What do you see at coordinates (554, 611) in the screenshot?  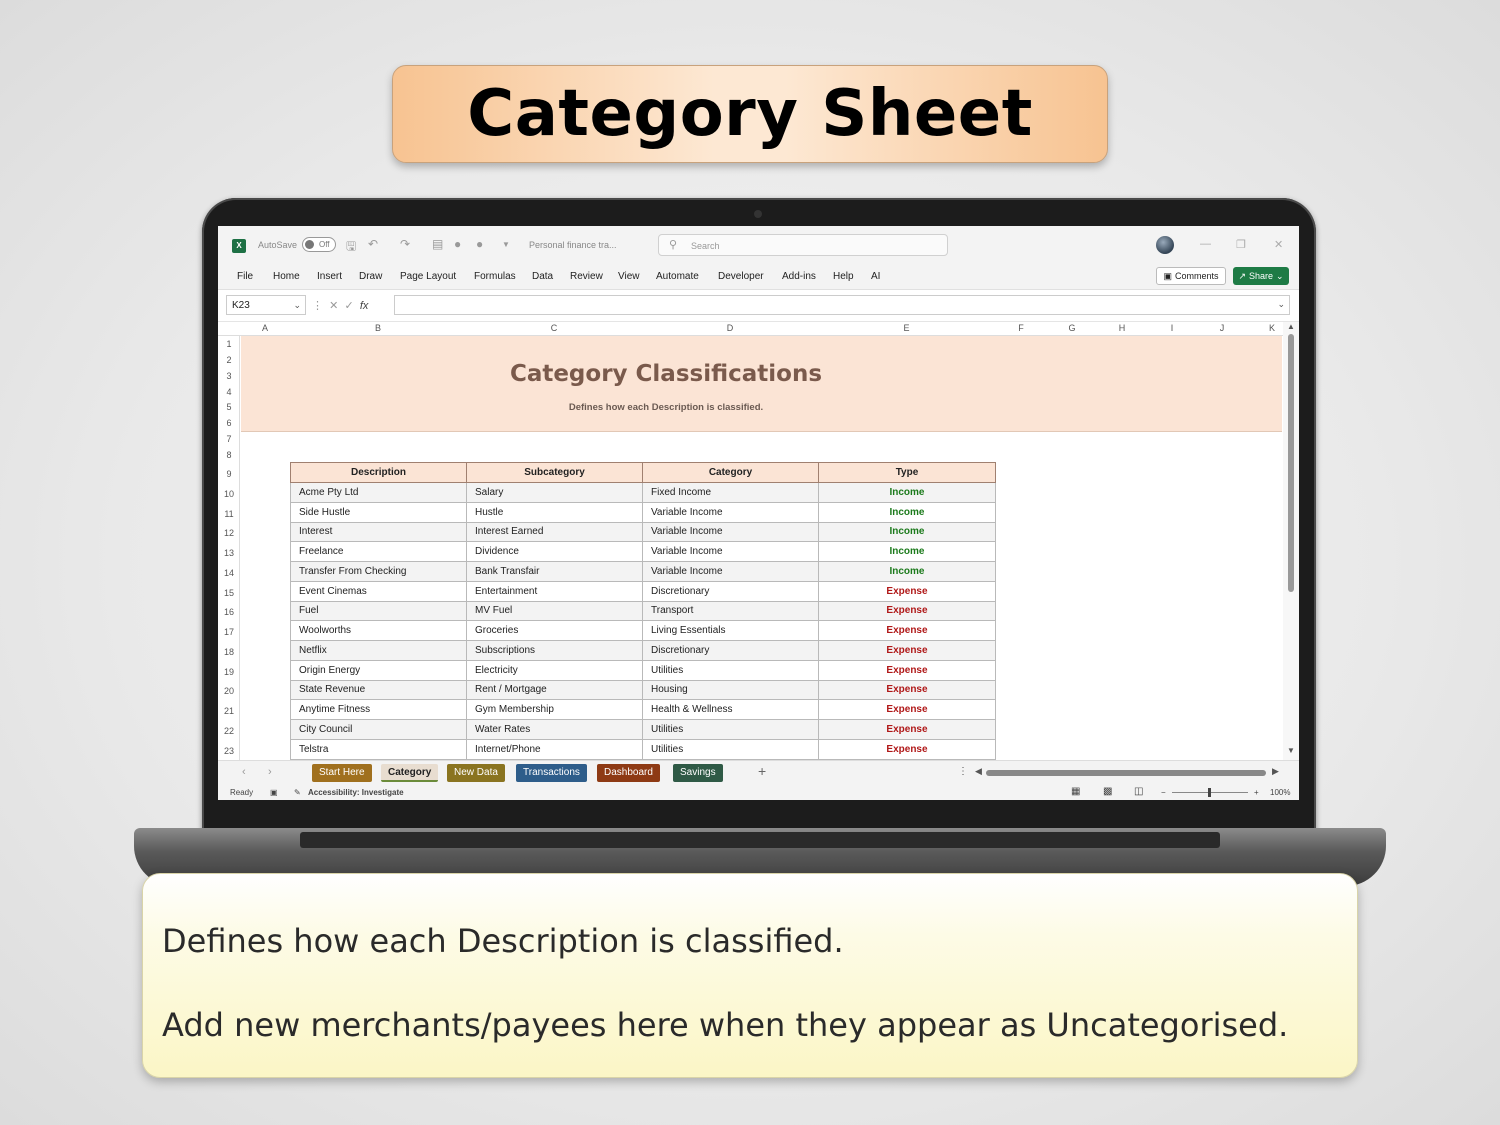 I see `cell-subcategory: MV Fuel` at bounding box center [554, 611].